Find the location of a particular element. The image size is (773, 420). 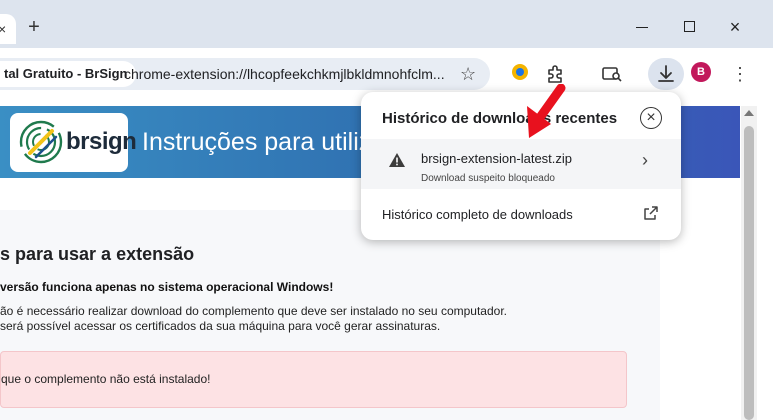

page-scrollbar is located at coordinates (749, 263).